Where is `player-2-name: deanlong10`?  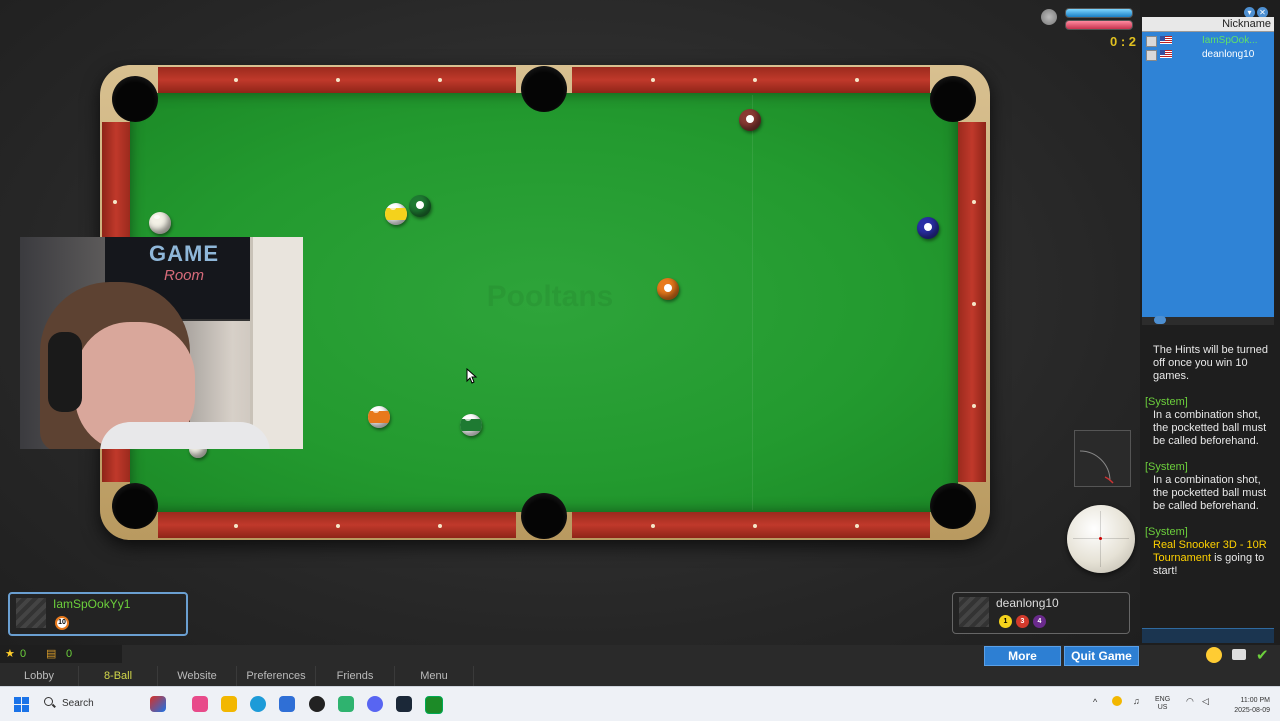
player-2-name: deanlong10 is located at coordinates (1027, 603).